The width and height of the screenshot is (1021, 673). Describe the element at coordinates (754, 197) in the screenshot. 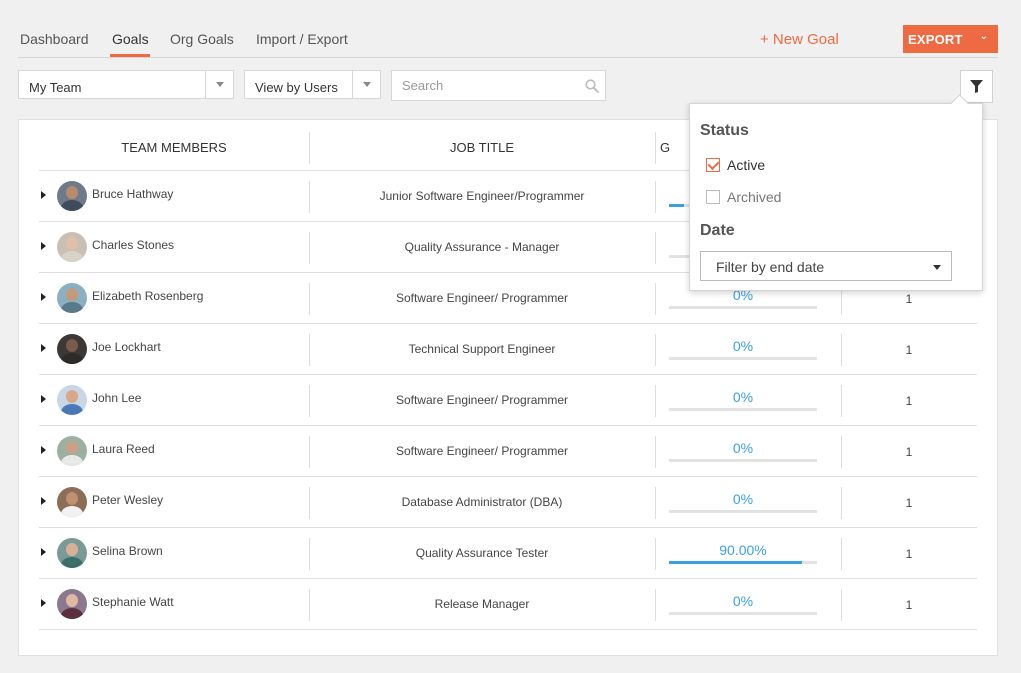

I see `archived-checkbox-label: Archived` at that location.